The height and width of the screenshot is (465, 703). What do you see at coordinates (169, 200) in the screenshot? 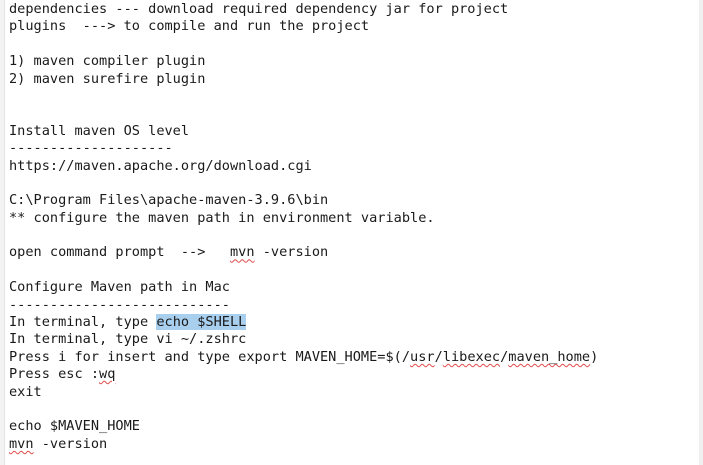
I see `text-line: C:\Program Files\apache-maven-3.9.6\bin` at bounding box center [169, 200].